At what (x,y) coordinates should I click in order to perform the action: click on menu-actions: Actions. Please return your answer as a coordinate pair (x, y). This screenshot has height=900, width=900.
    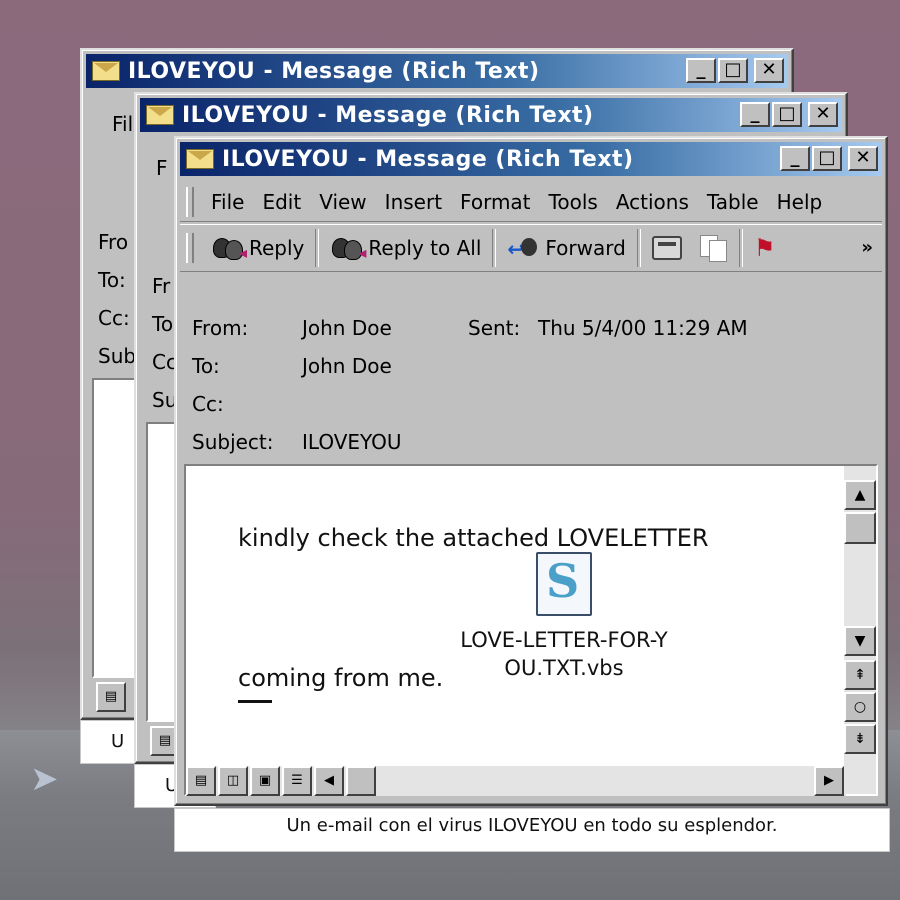
    Looking at the image, I should click on (652, 202).